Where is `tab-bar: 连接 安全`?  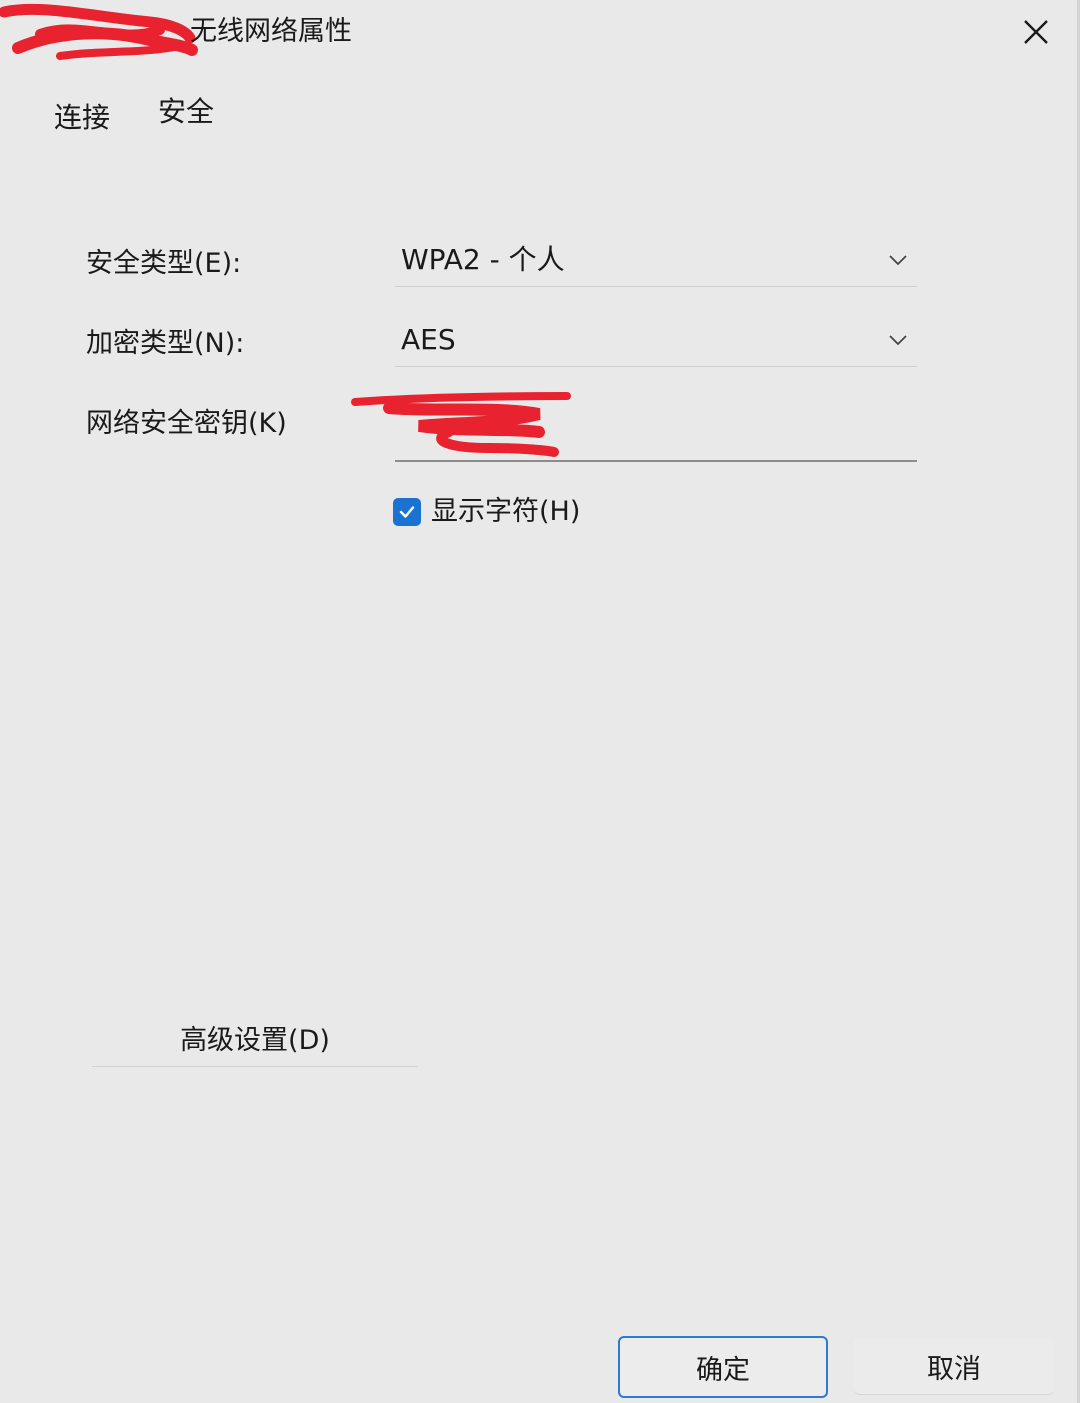
tab-bar: 连接 安全 is located at coordinates (540, 116).